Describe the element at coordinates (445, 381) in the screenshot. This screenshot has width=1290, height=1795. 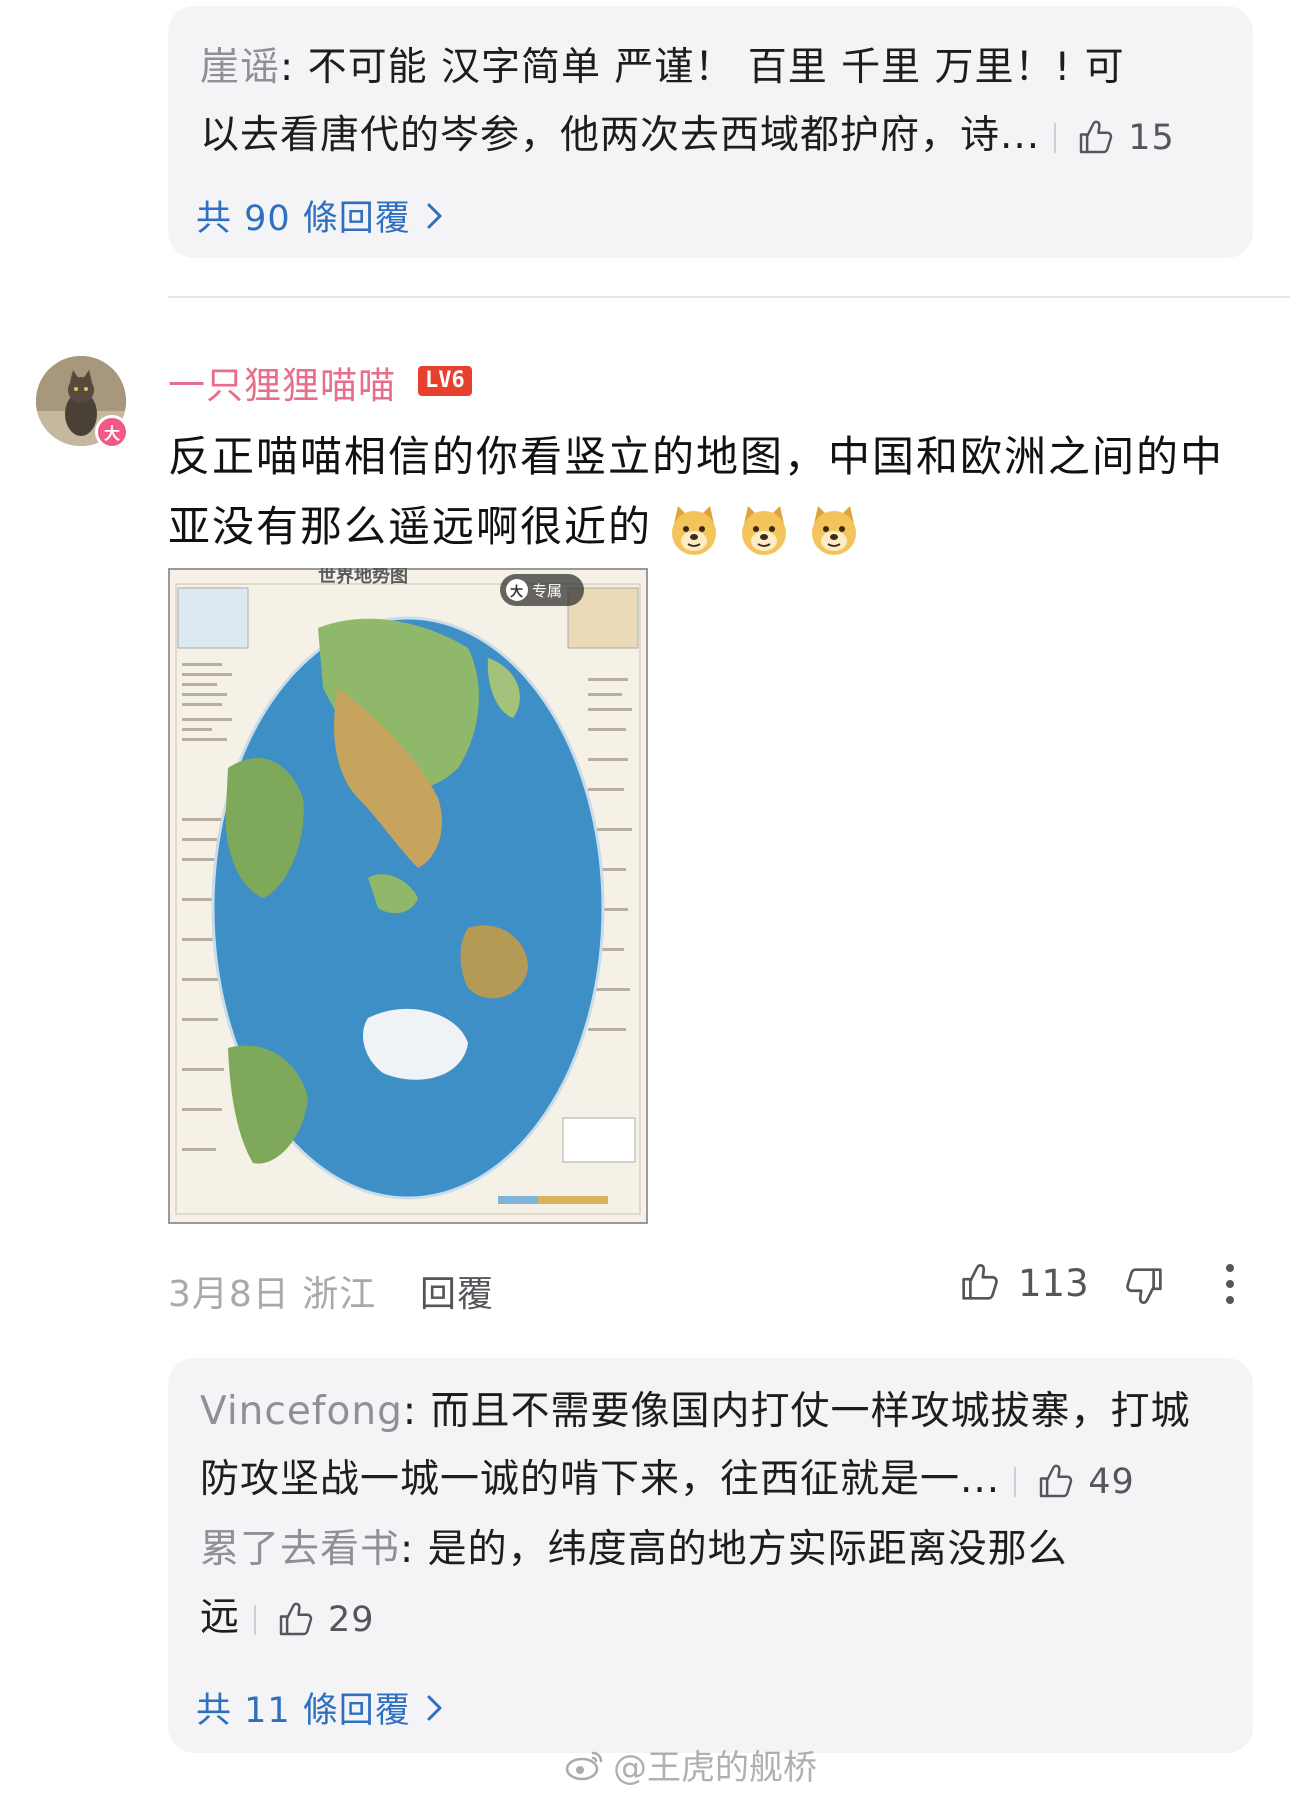
I see `level-badge: LV6` at that location.